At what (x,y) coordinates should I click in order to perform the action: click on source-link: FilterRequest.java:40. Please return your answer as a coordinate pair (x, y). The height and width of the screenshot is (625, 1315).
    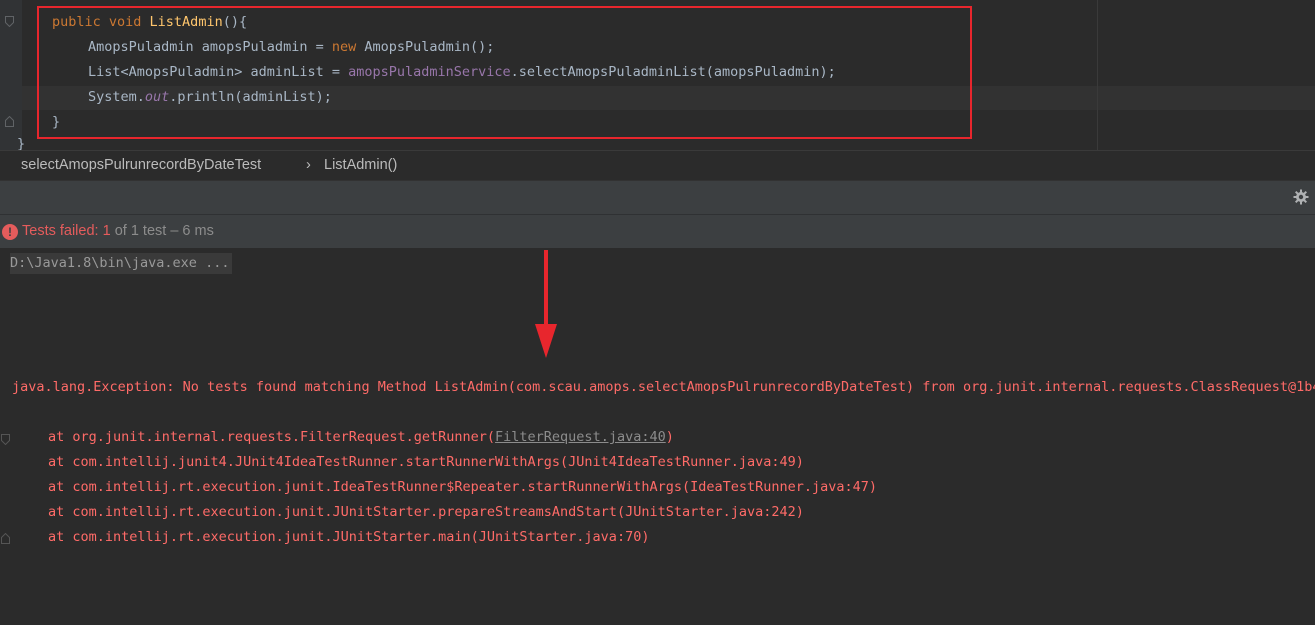
    Looking at the image, I should click on (580, 437).